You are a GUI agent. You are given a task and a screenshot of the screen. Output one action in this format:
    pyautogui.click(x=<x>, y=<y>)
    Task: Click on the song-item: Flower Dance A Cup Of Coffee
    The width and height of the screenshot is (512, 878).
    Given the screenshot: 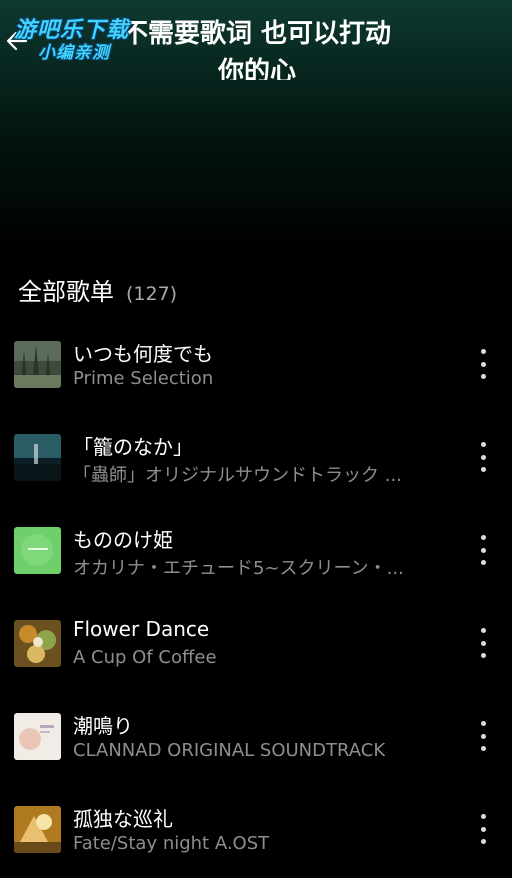 What is the action you would take?
    pyautogui.click(x=256, y=643)
    